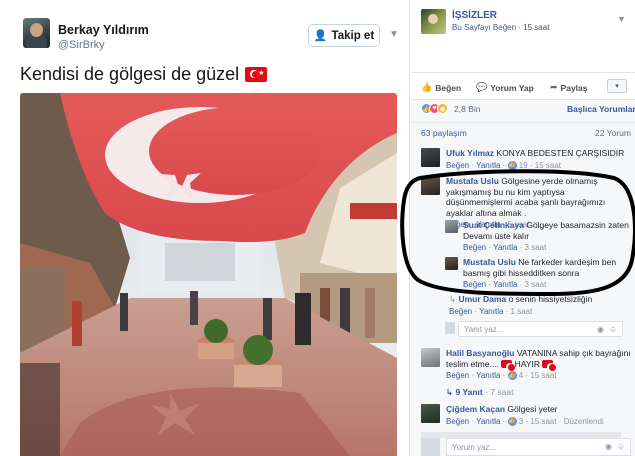  Describe the element at coordinates (130, 74) in the screenshot. I see `tweet-text: Kendisi de gölgesi de güzel` at that location.